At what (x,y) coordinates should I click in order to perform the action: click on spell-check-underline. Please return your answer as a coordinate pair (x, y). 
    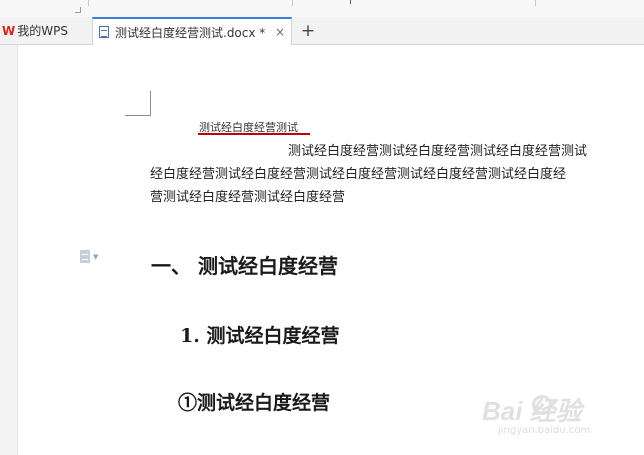
    Looking at the image, I should click on (254, 134).